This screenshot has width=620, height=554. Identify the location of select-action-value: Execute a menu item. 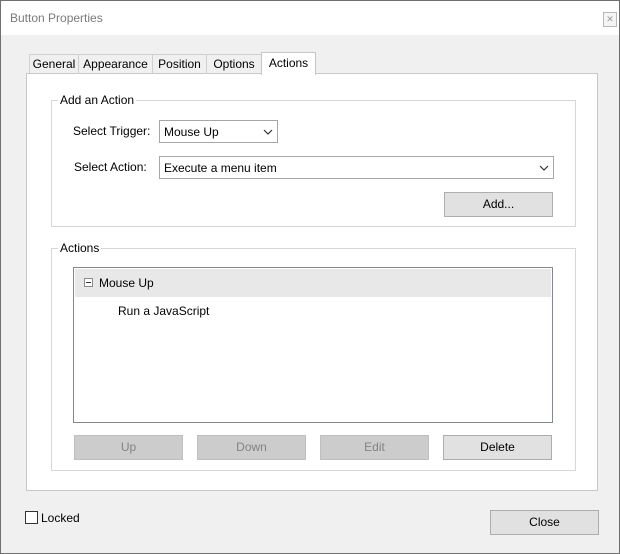
(220, 168).